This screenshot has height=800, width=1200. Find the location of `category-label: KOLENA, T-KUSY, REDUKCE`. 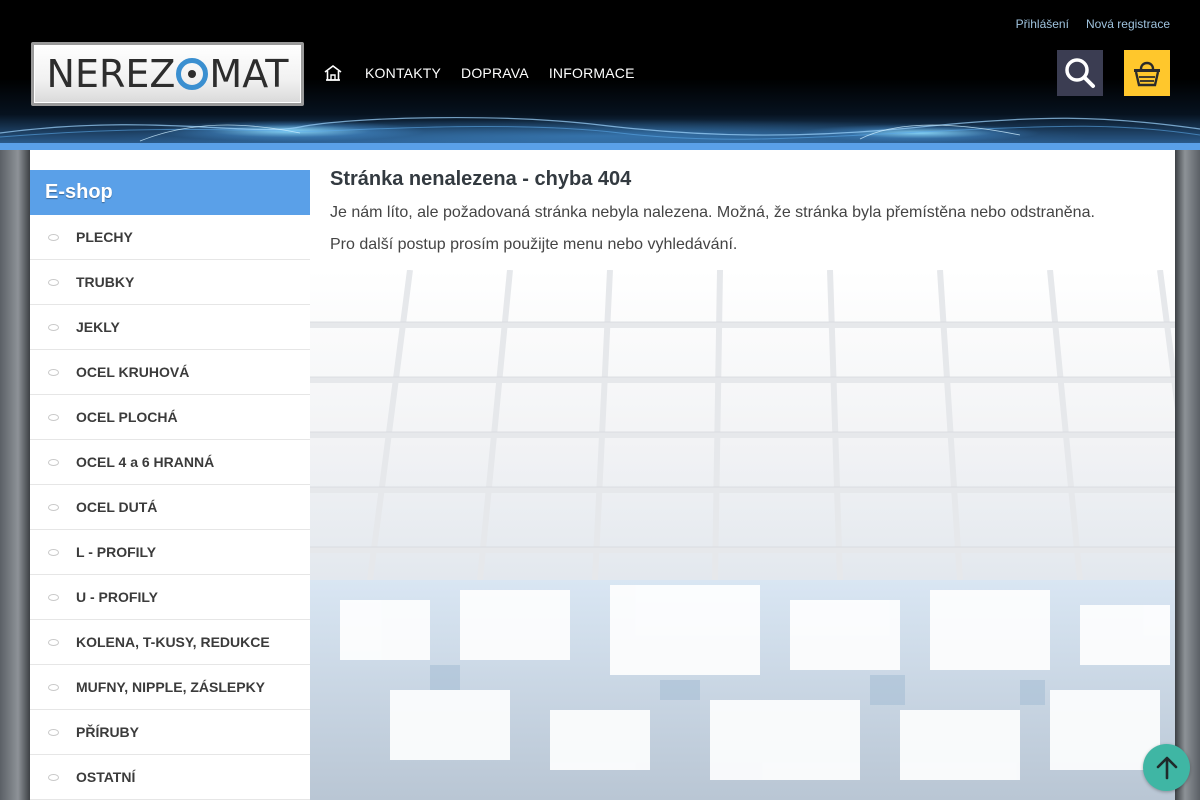

category-label: KOLENA, T-KUSY, REDUKCE is located at coordinates (173, 642).